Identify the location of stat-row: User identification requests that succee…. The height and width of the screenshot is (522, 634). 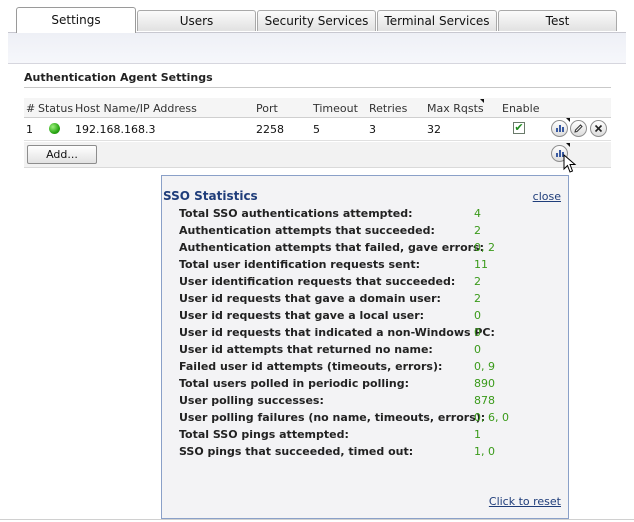
(369, 283).